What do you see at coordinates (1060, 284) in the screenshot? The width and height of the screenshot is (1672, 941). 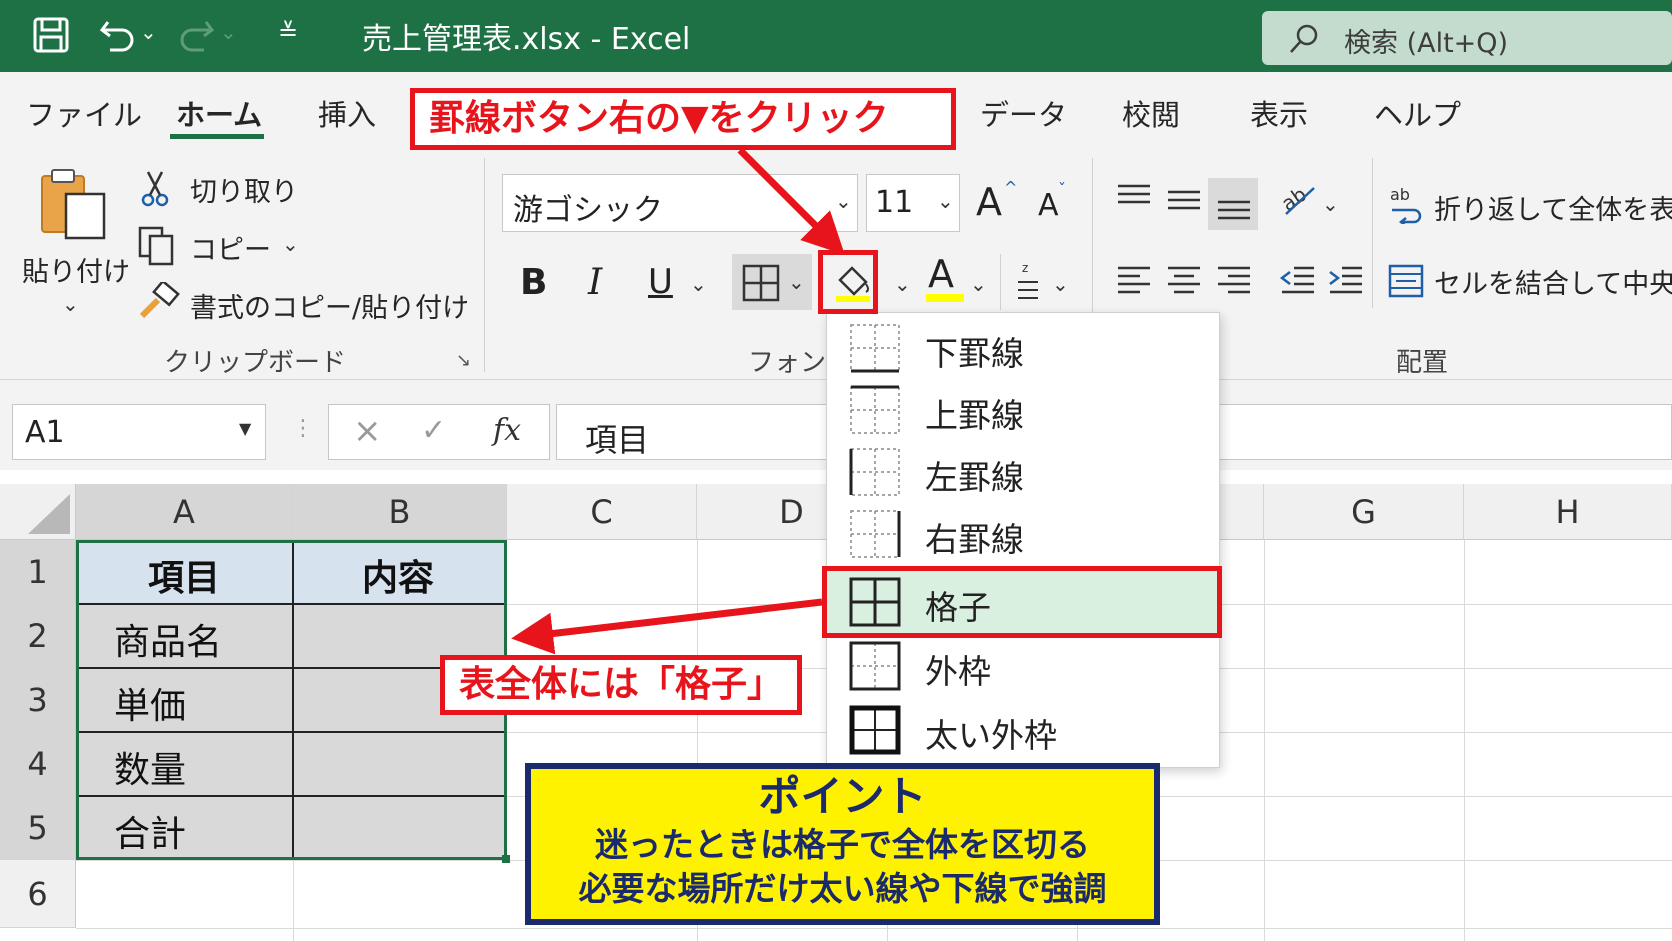 I see `phonetic-dropdown-icon: ⌄` at bounding box center [1060, 284].